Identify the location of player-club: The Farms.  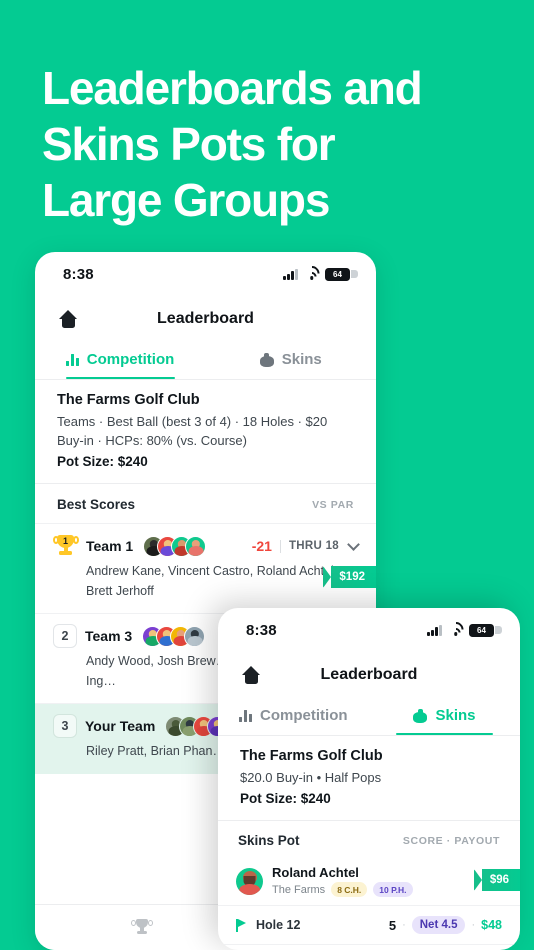
(299, 889).